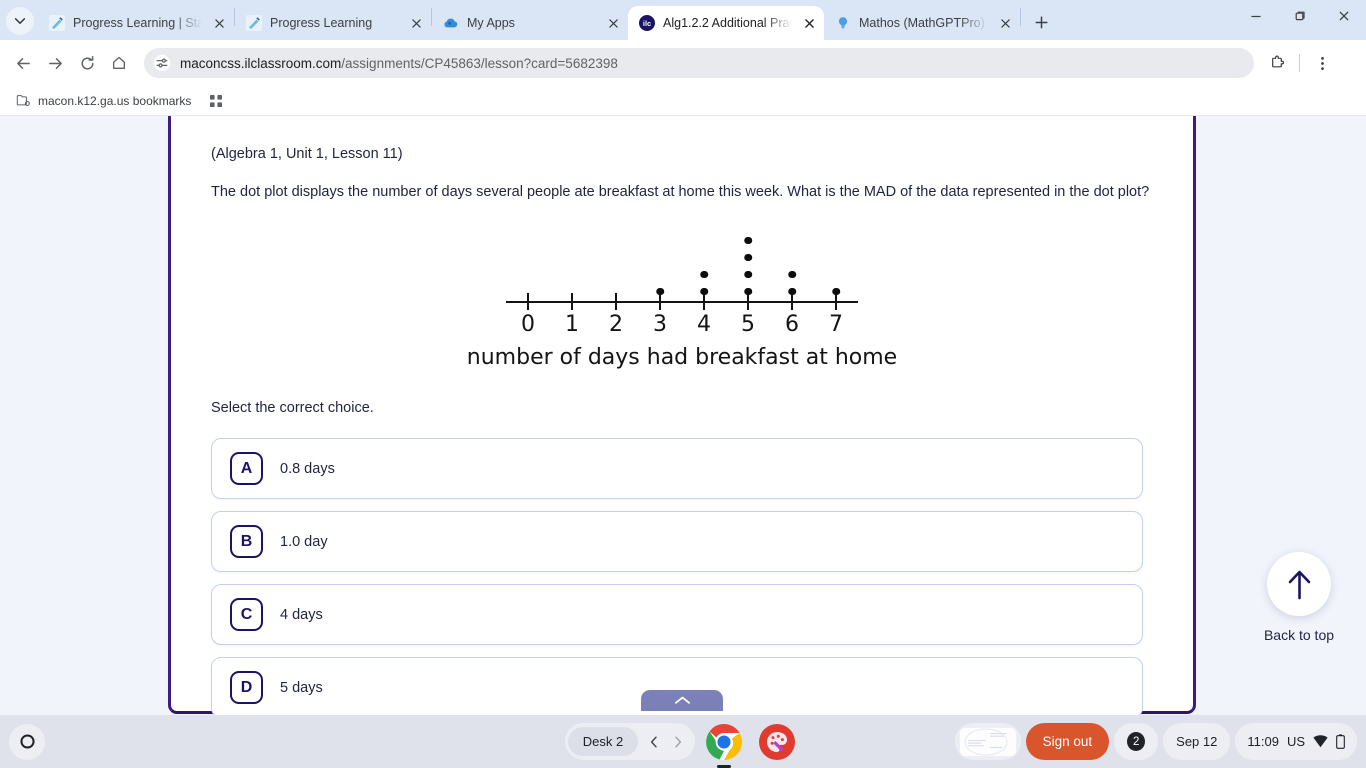 This screenshot has height=768, width=1366. I want to click on close-icon, so click(1344, 16).